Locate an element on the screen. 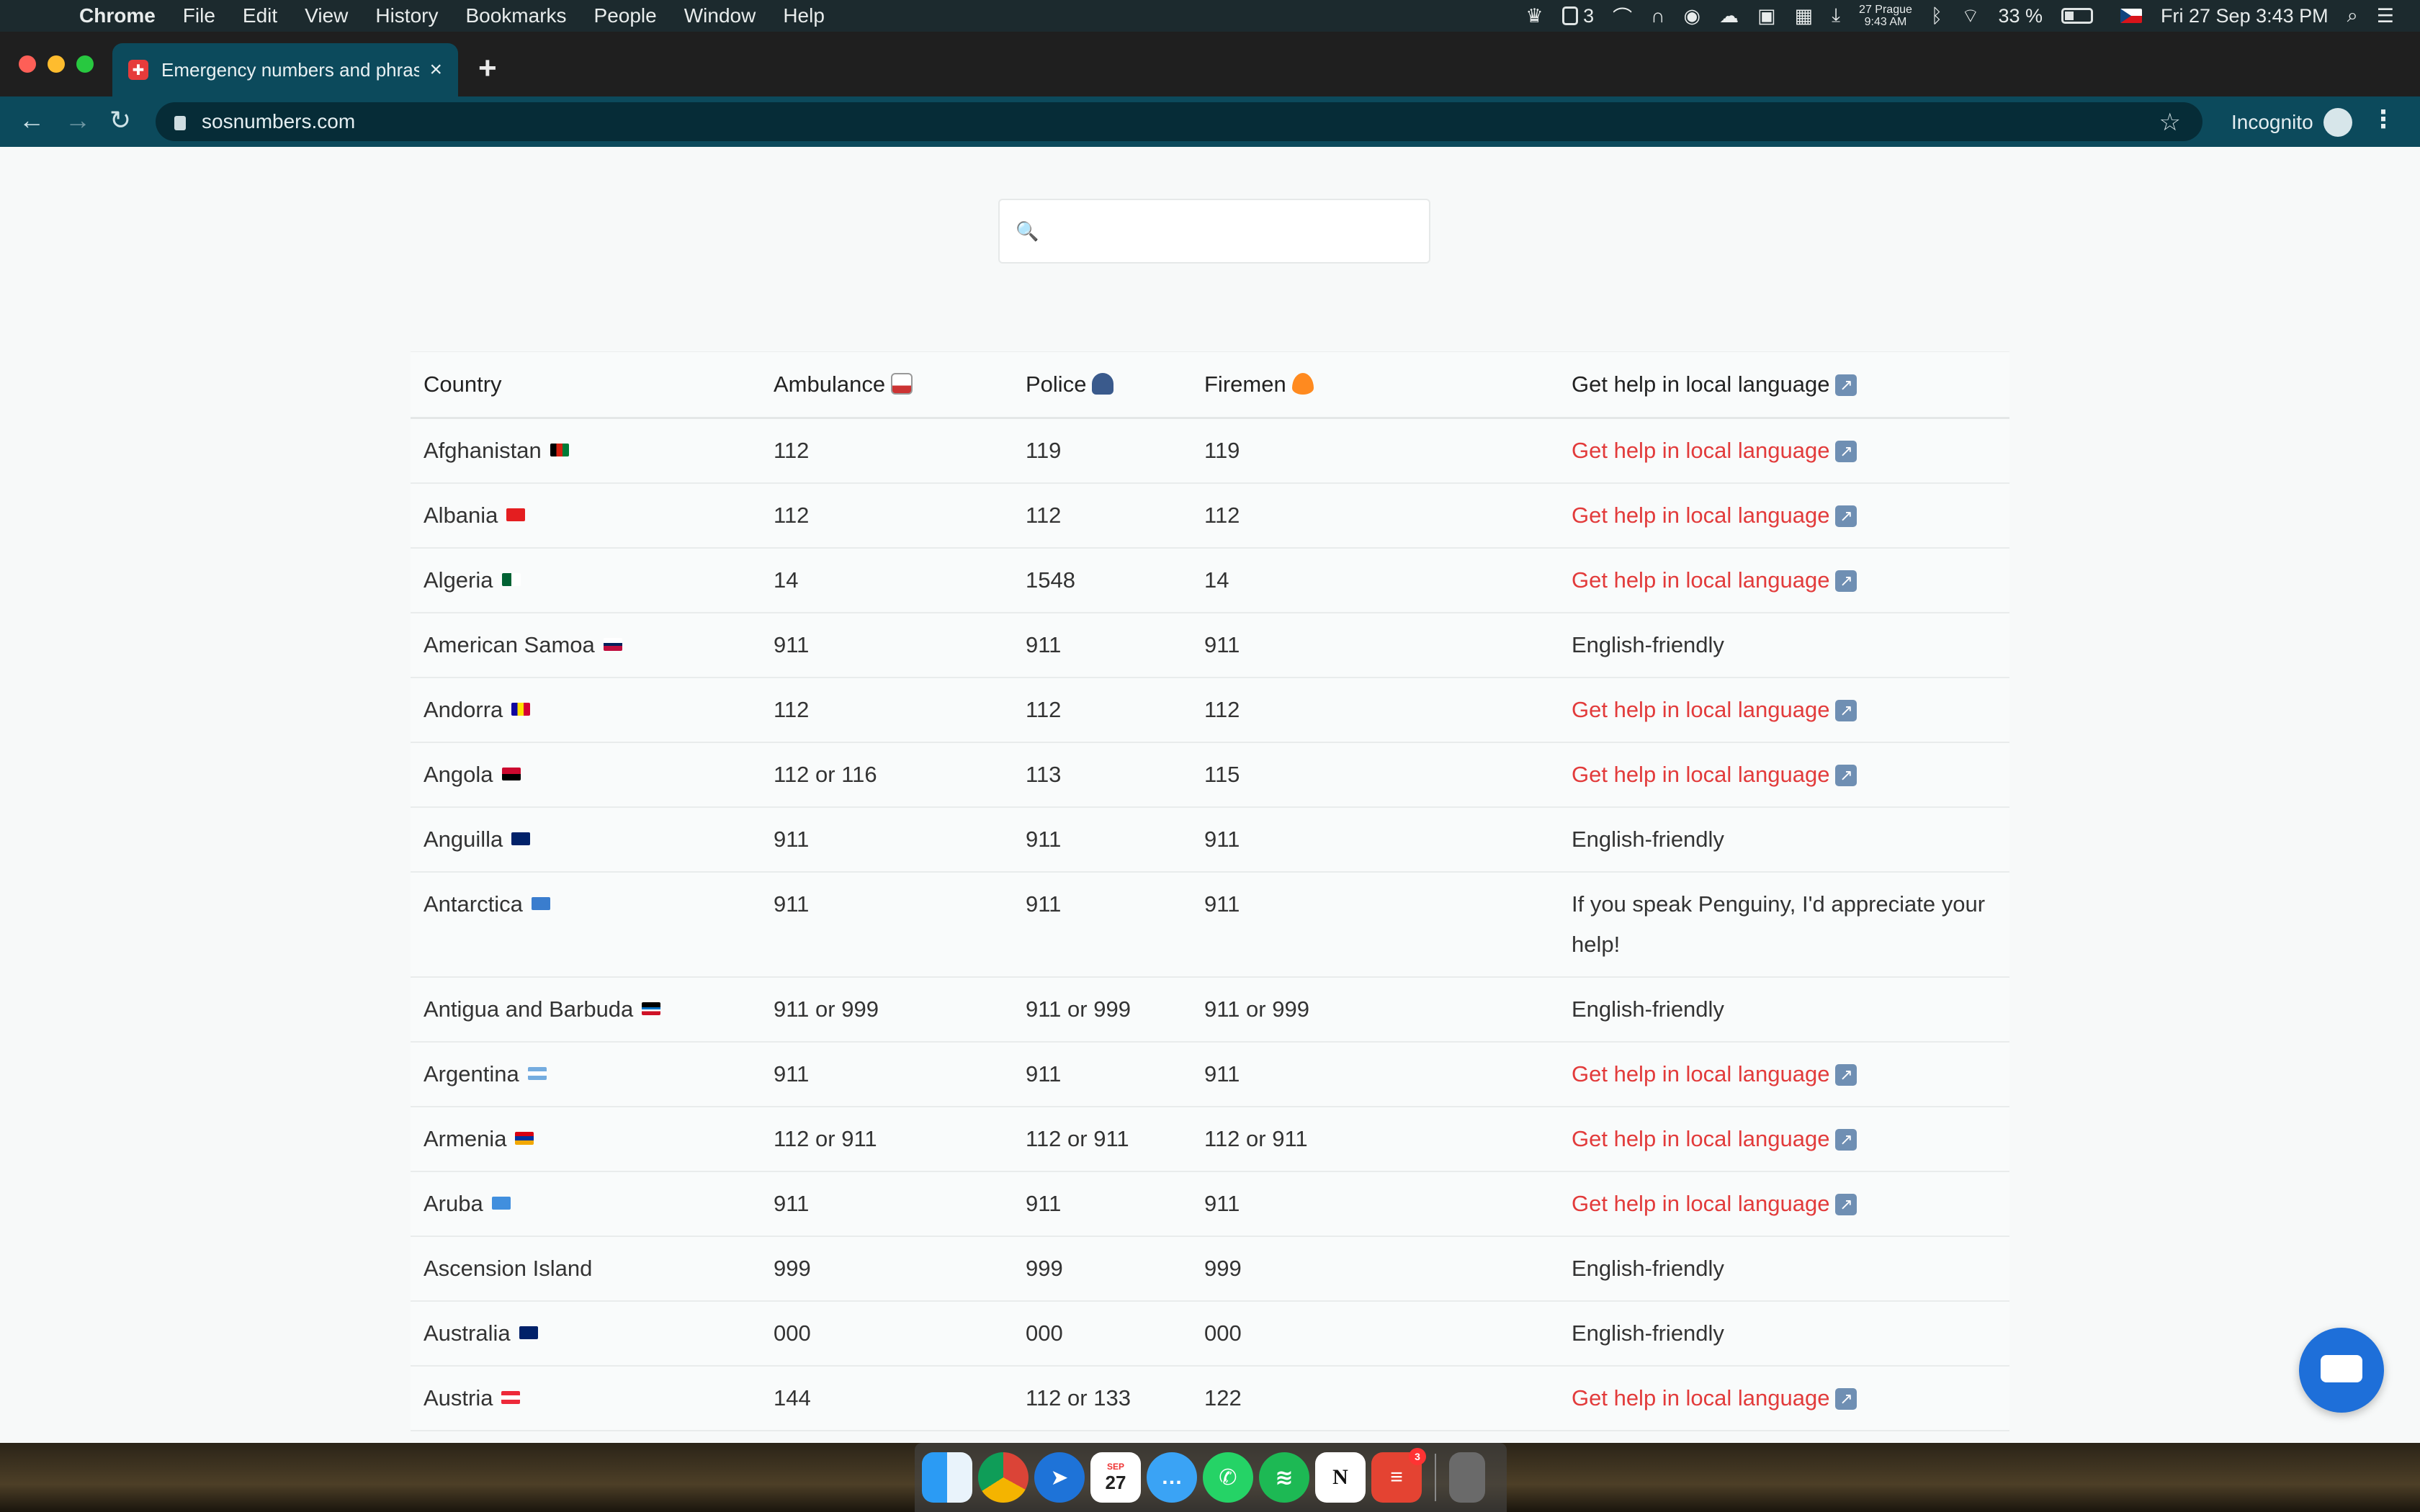 This screenshot has width=2420, height=1512. finder-icon is located at coordinates (947, 1477).